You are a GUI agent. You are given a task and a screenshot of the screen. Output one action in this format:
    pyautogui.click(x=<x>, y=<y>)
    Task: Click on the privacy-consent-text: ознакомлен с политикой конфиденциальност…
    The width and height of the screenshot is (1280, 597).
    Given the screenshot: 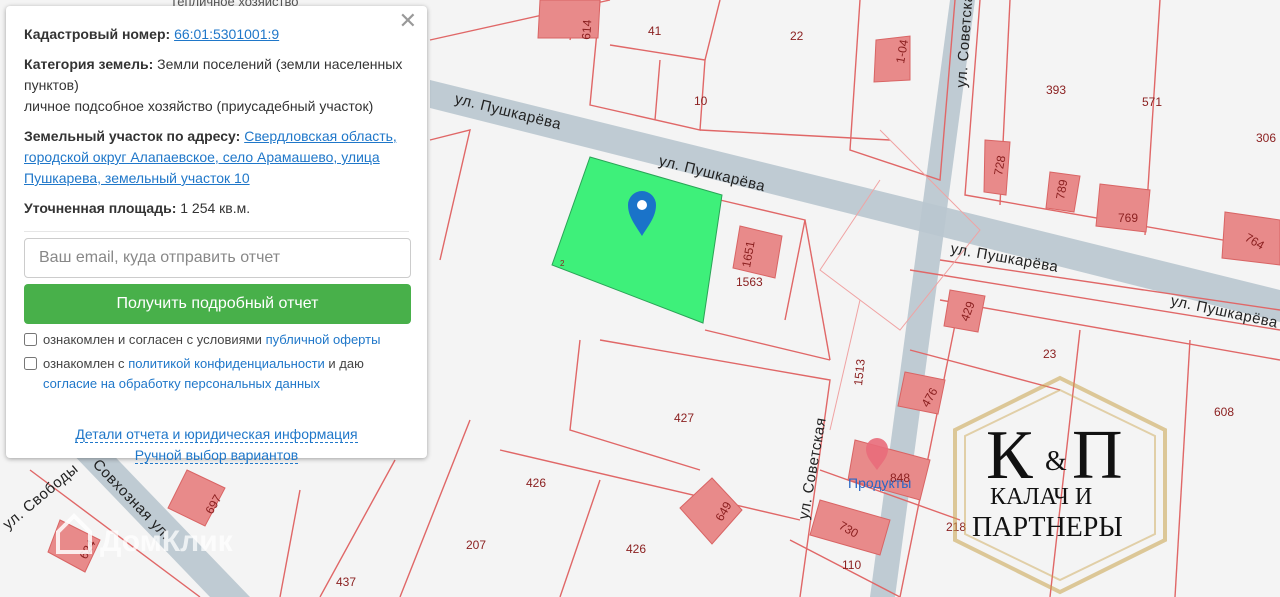 What is the action you would take?
    pyautogui.click(x=203, y=373)
    